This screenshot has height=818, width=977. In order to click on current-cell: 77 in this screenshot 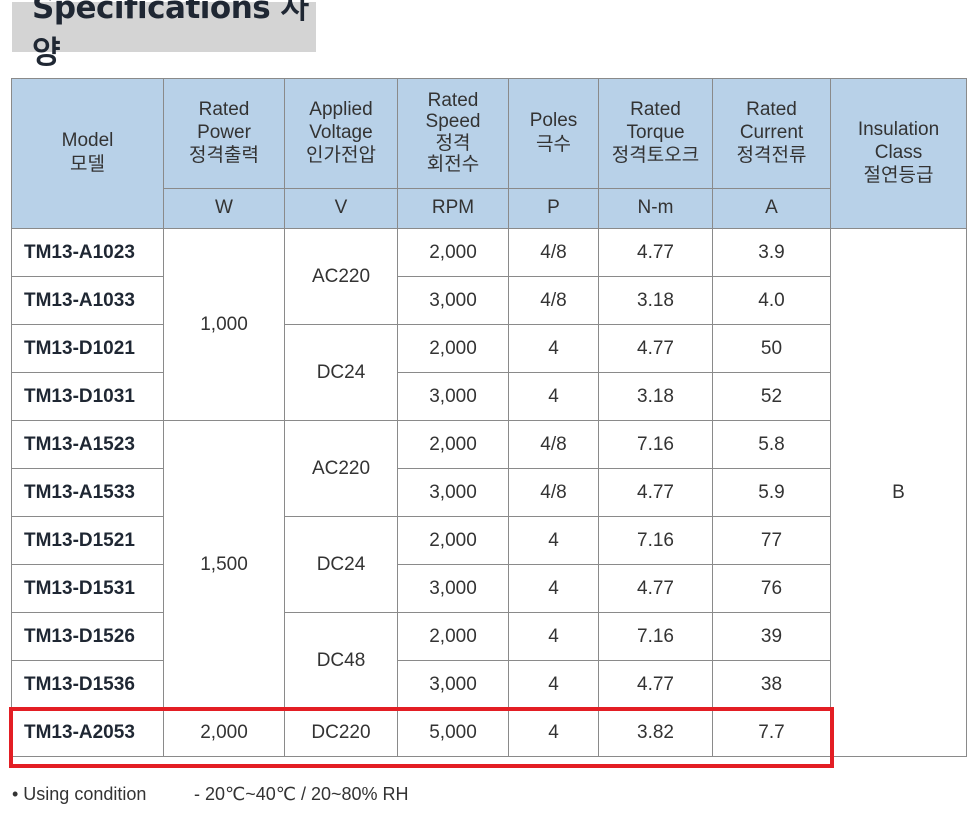, I will do `click(771, 540)`.